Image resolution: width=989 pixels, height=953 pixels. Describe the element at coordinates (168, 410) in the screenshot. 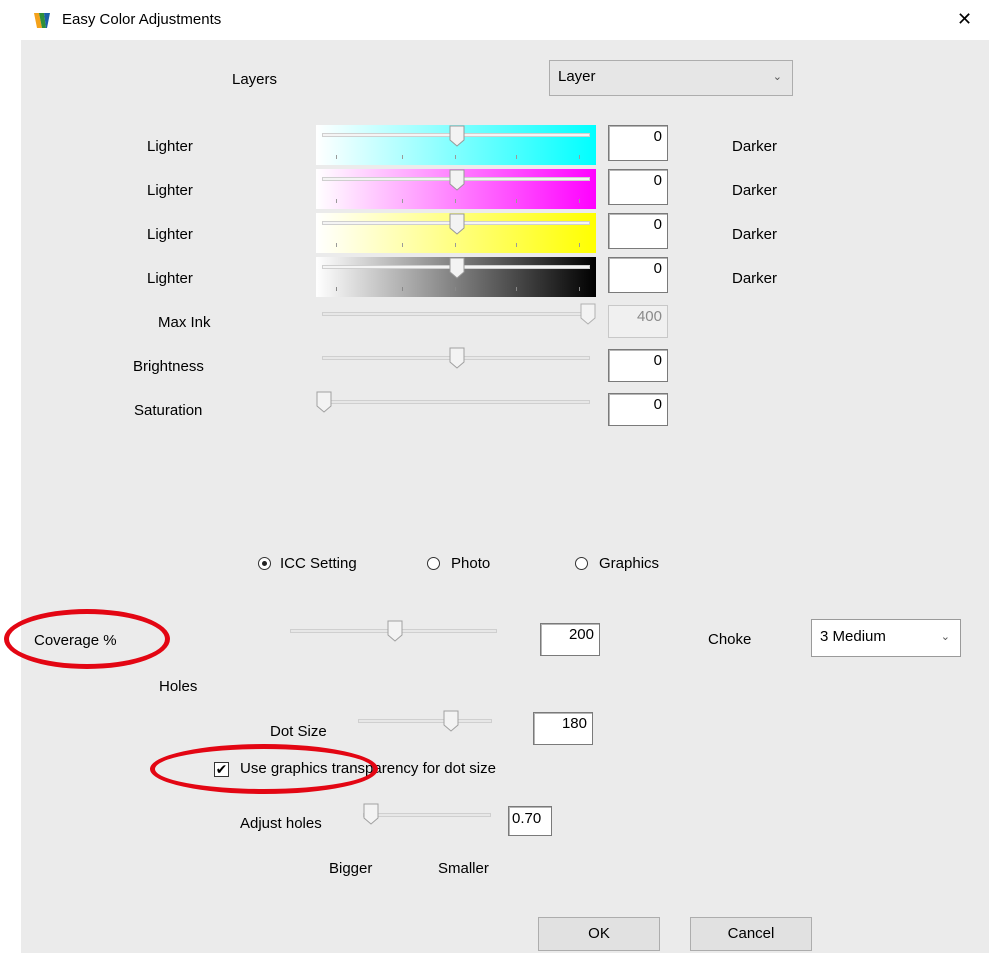

I see `saturation-label: Saturation` at that location.